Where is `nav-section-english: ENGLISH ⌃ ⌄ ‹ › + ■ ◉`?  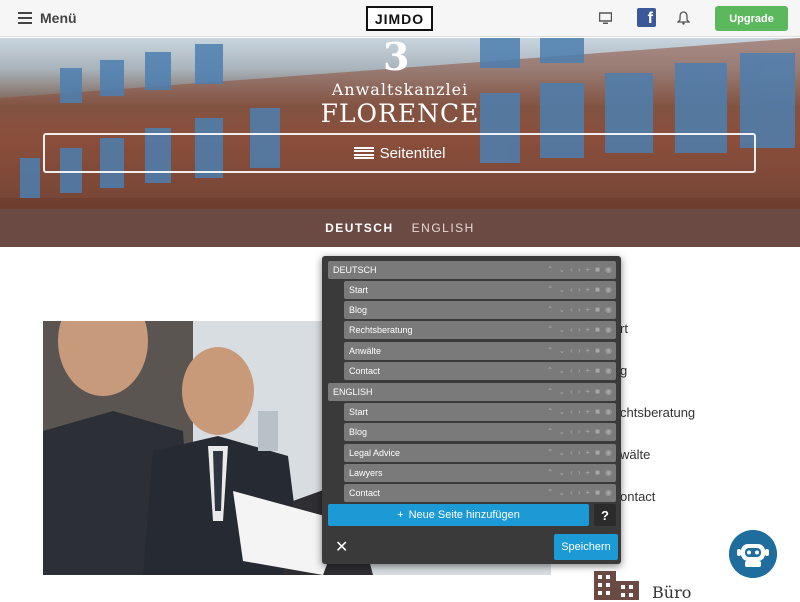 nav-section-english: ENGLISH ⌃ ⌄ ‹ › + ■ ◉ is located at coordinates (472, 392).